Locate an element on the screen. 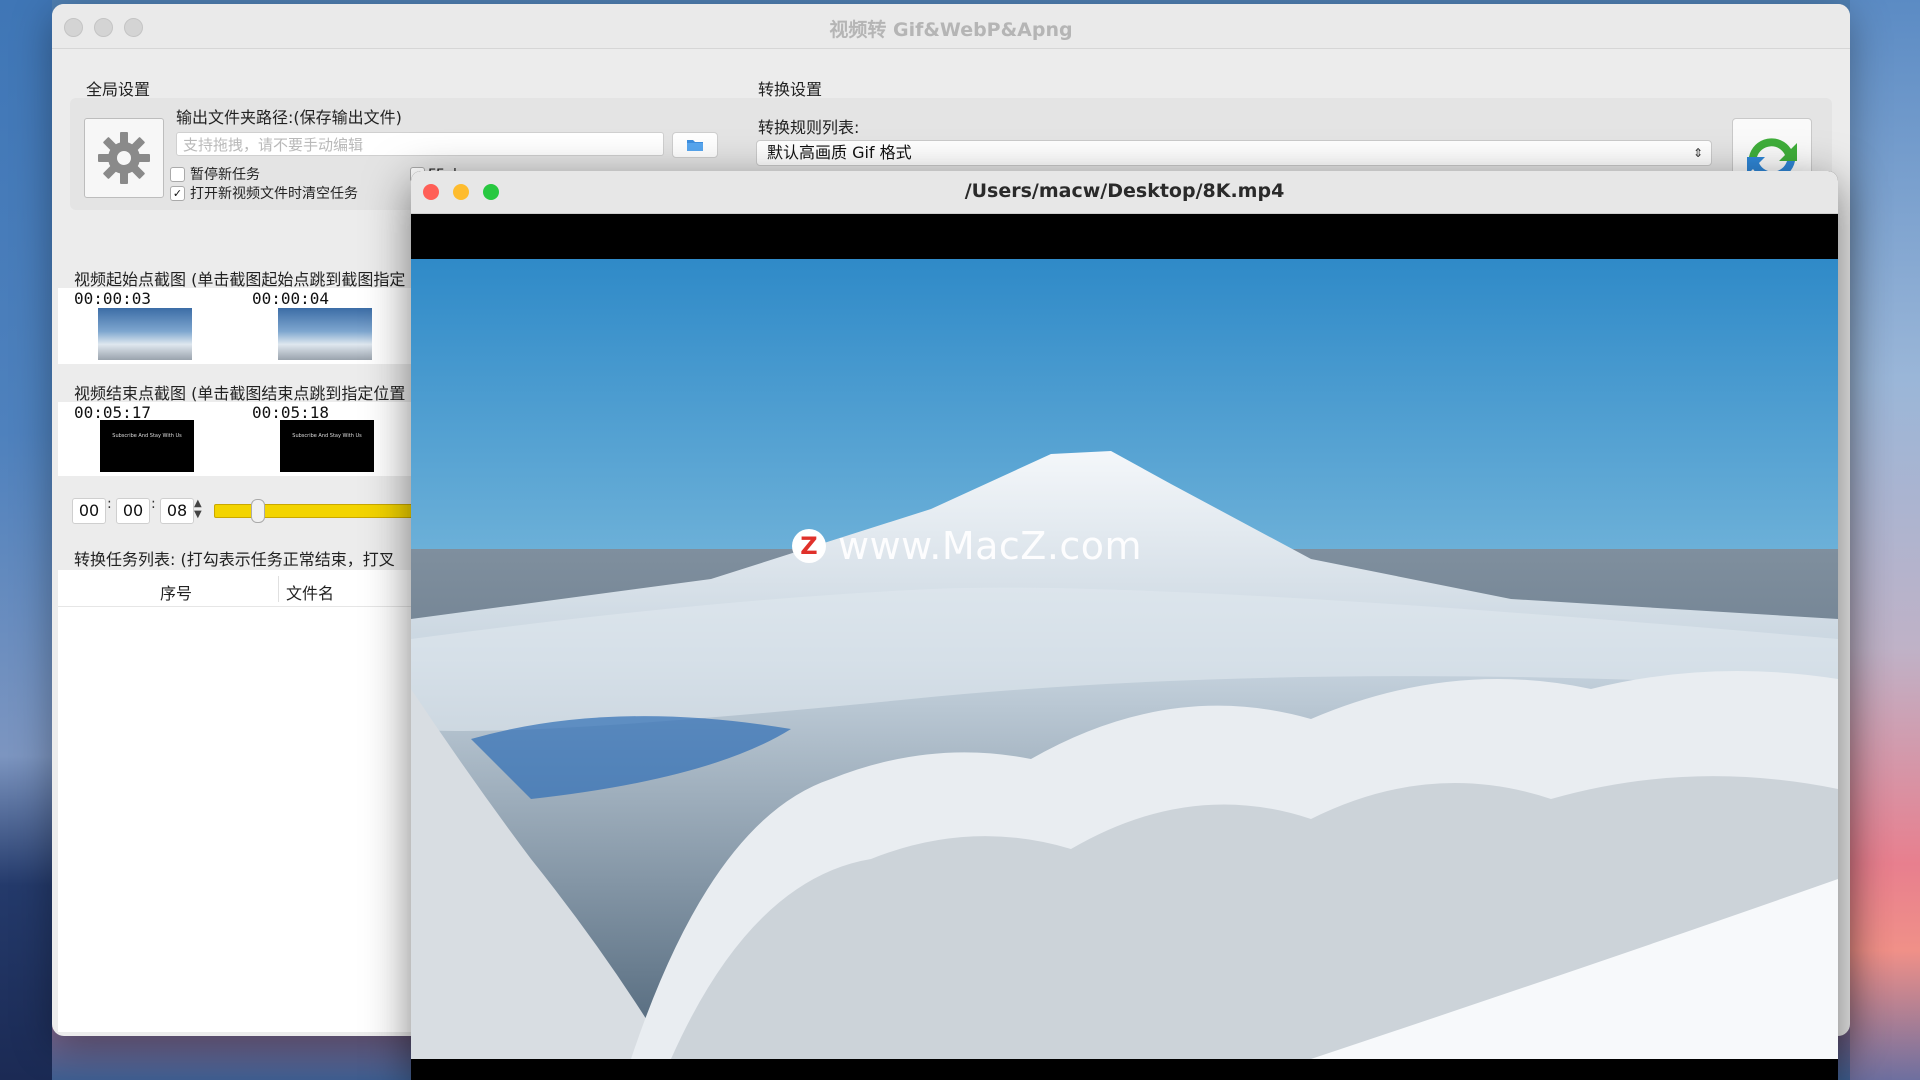  conversion-settings-title: 转换设置 is located at coordinates (790, 89).